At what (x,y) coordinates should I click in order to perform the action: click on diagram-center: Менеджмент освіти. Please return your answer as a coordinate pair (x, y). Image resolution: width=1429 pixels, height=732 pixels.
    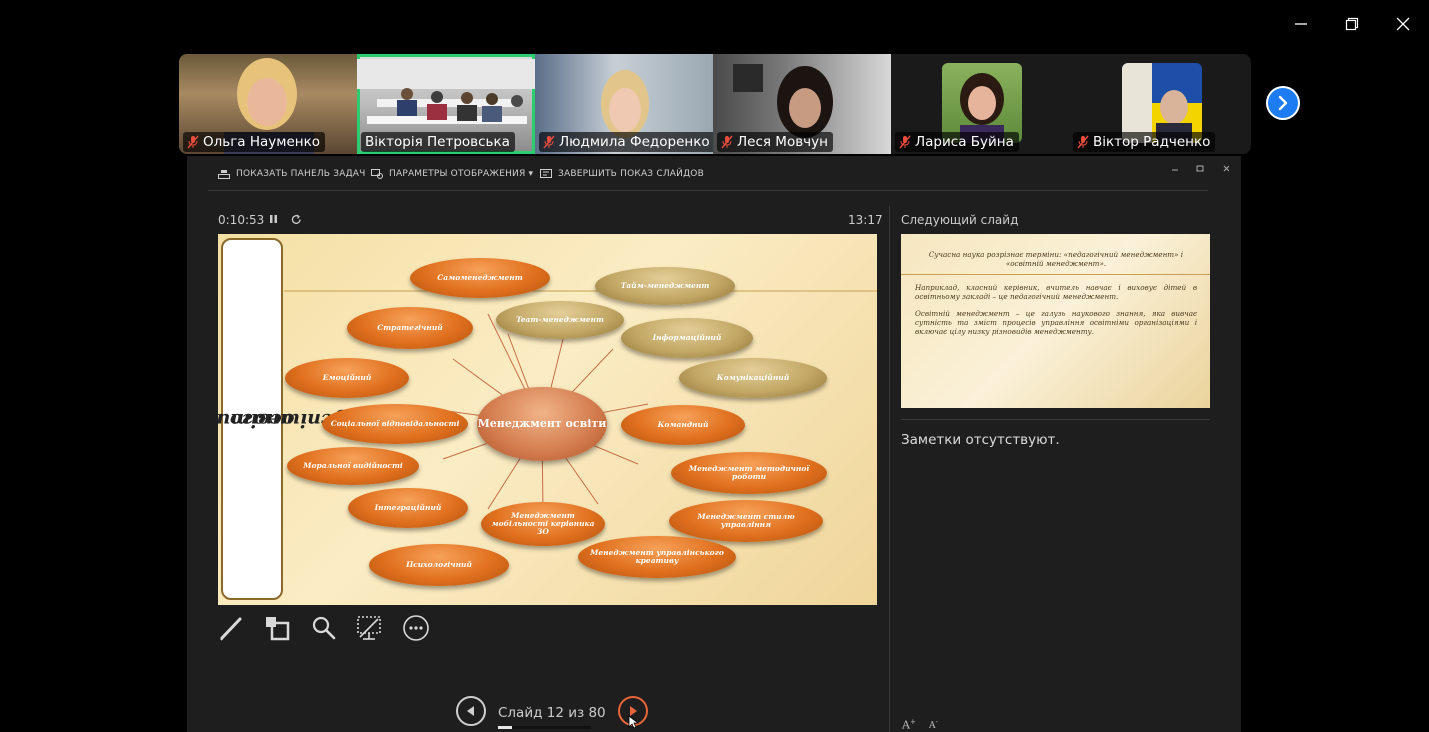
    Looking at the image, I should click on (542, 424).